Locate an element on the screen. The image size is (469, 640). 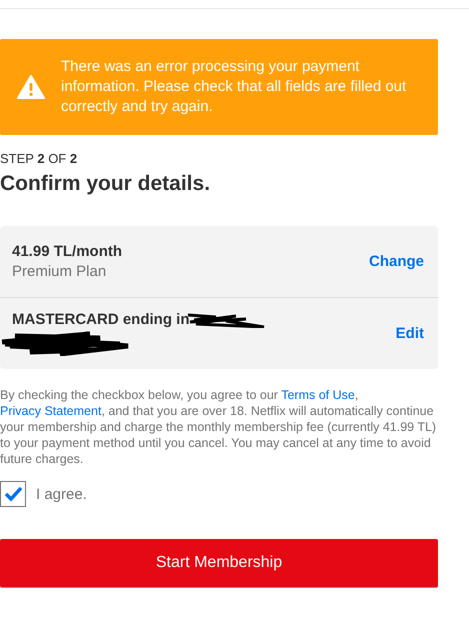
terms-paragraph: By checking the checkbox below, you agree to our Terms of Use, Privacy Statement, and that you are over 18. Netflix will automatically continue your membership and charge the monthly membership fee (currently 41.99 TL) to your payment method until you cancel. You may cancel at any time to avoid future charges. is located at coordinates (219, 427).